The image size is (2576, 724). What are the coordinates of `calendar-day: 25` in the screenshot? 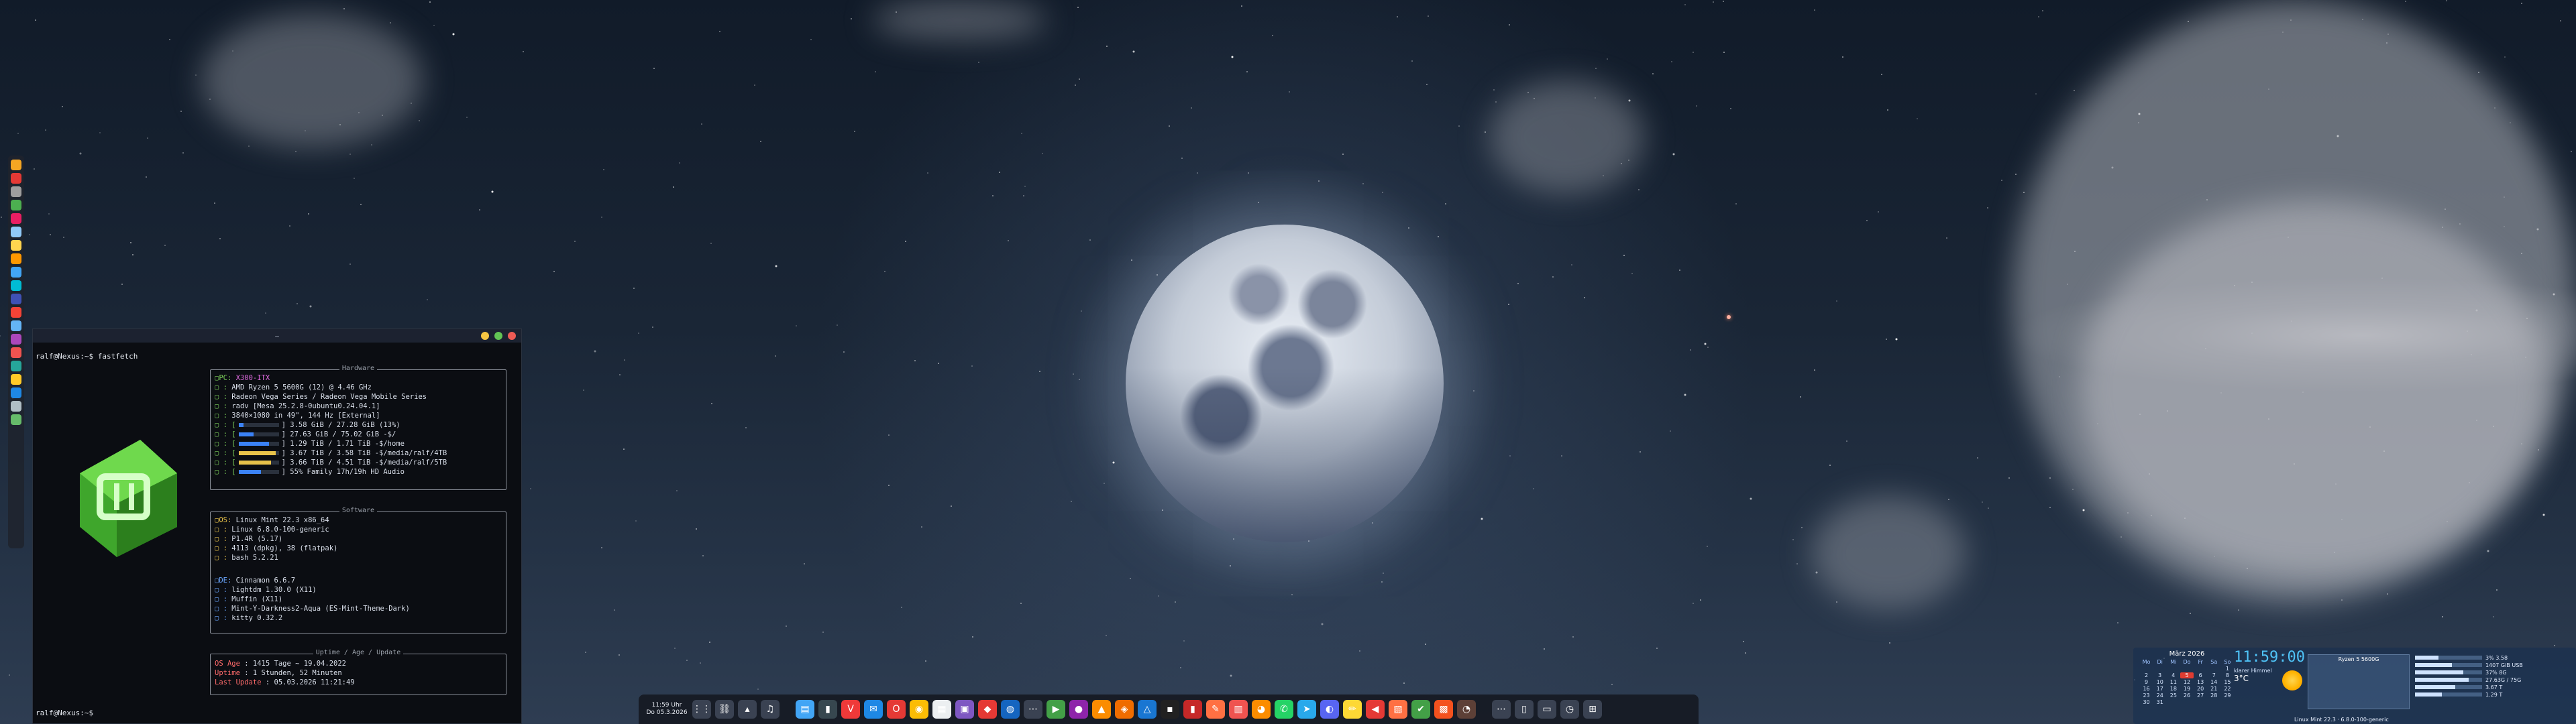 It's located at (2173, 695).